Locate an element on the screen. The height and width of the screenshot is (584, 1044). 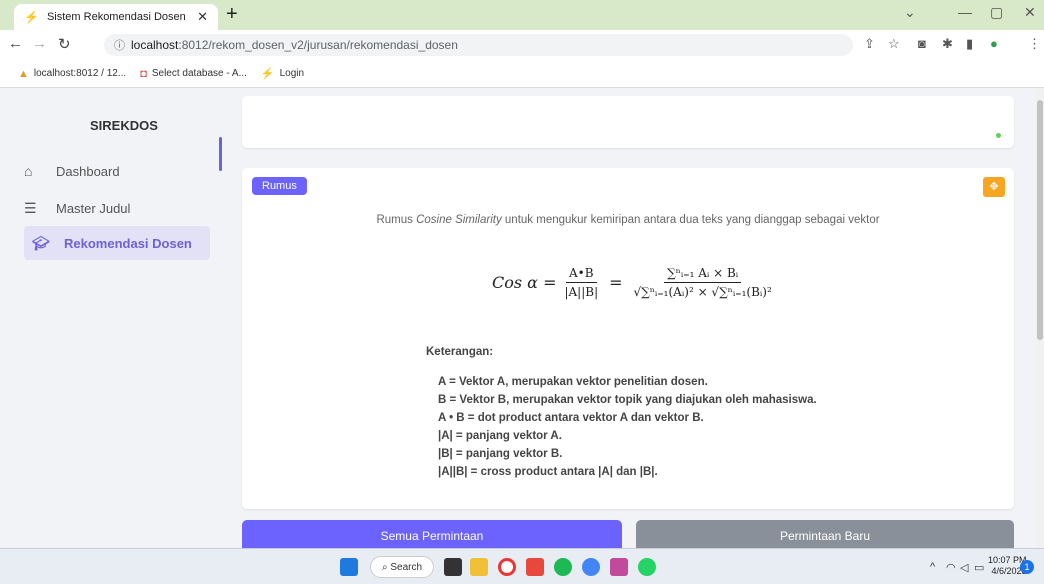
move-icon: ✥ is located at coordinates (994, 187).